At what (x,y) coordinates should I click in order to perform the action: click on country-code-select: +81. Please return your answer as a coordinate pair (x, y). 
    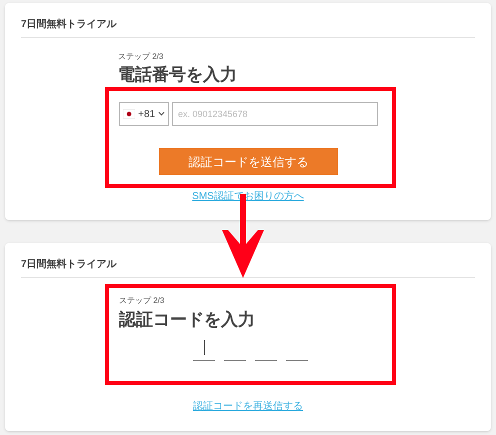
    Looking at the image, I should click on (144, 114).